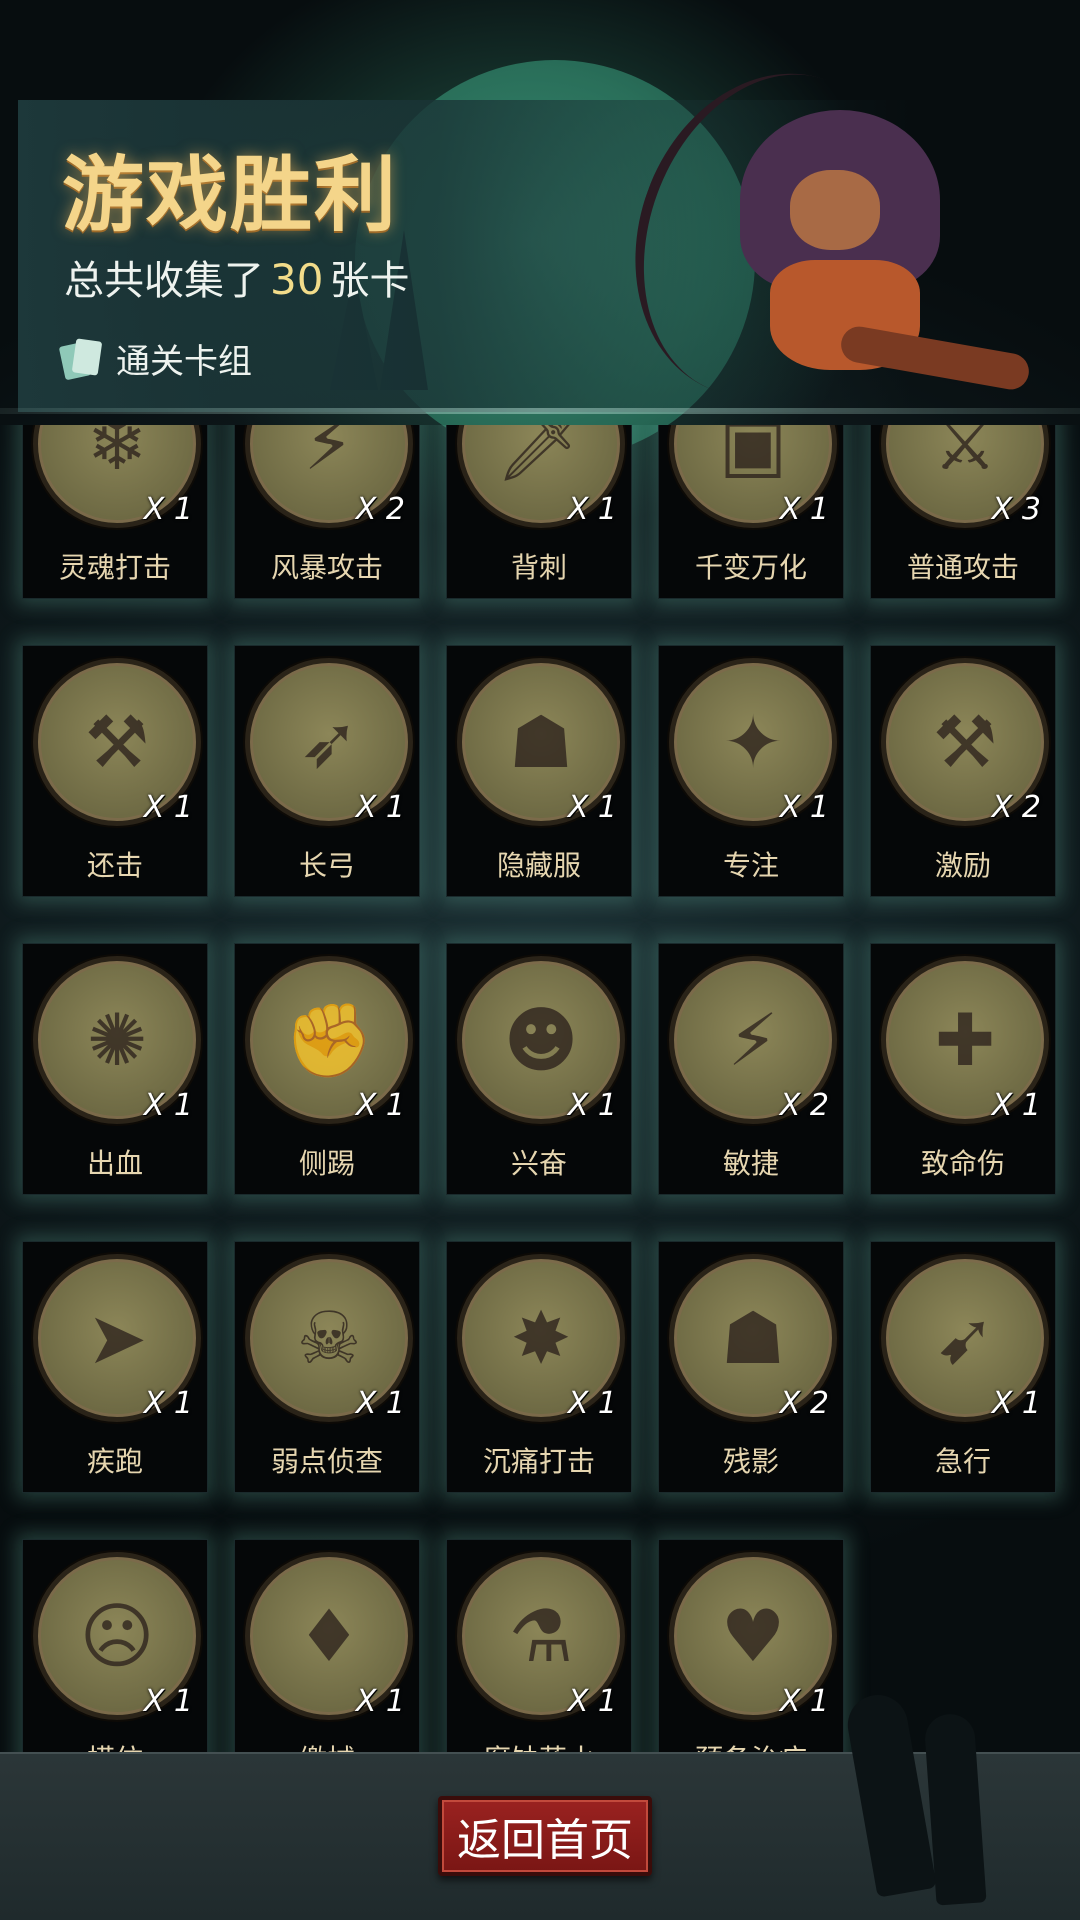 The width and height of the screenshot is (1080, 1920). What do you see at coordinates (539, 1069) in the screenshot?
I see `card-tile: ☻ X 1 兴奋` at bounding box center [539, 1069].